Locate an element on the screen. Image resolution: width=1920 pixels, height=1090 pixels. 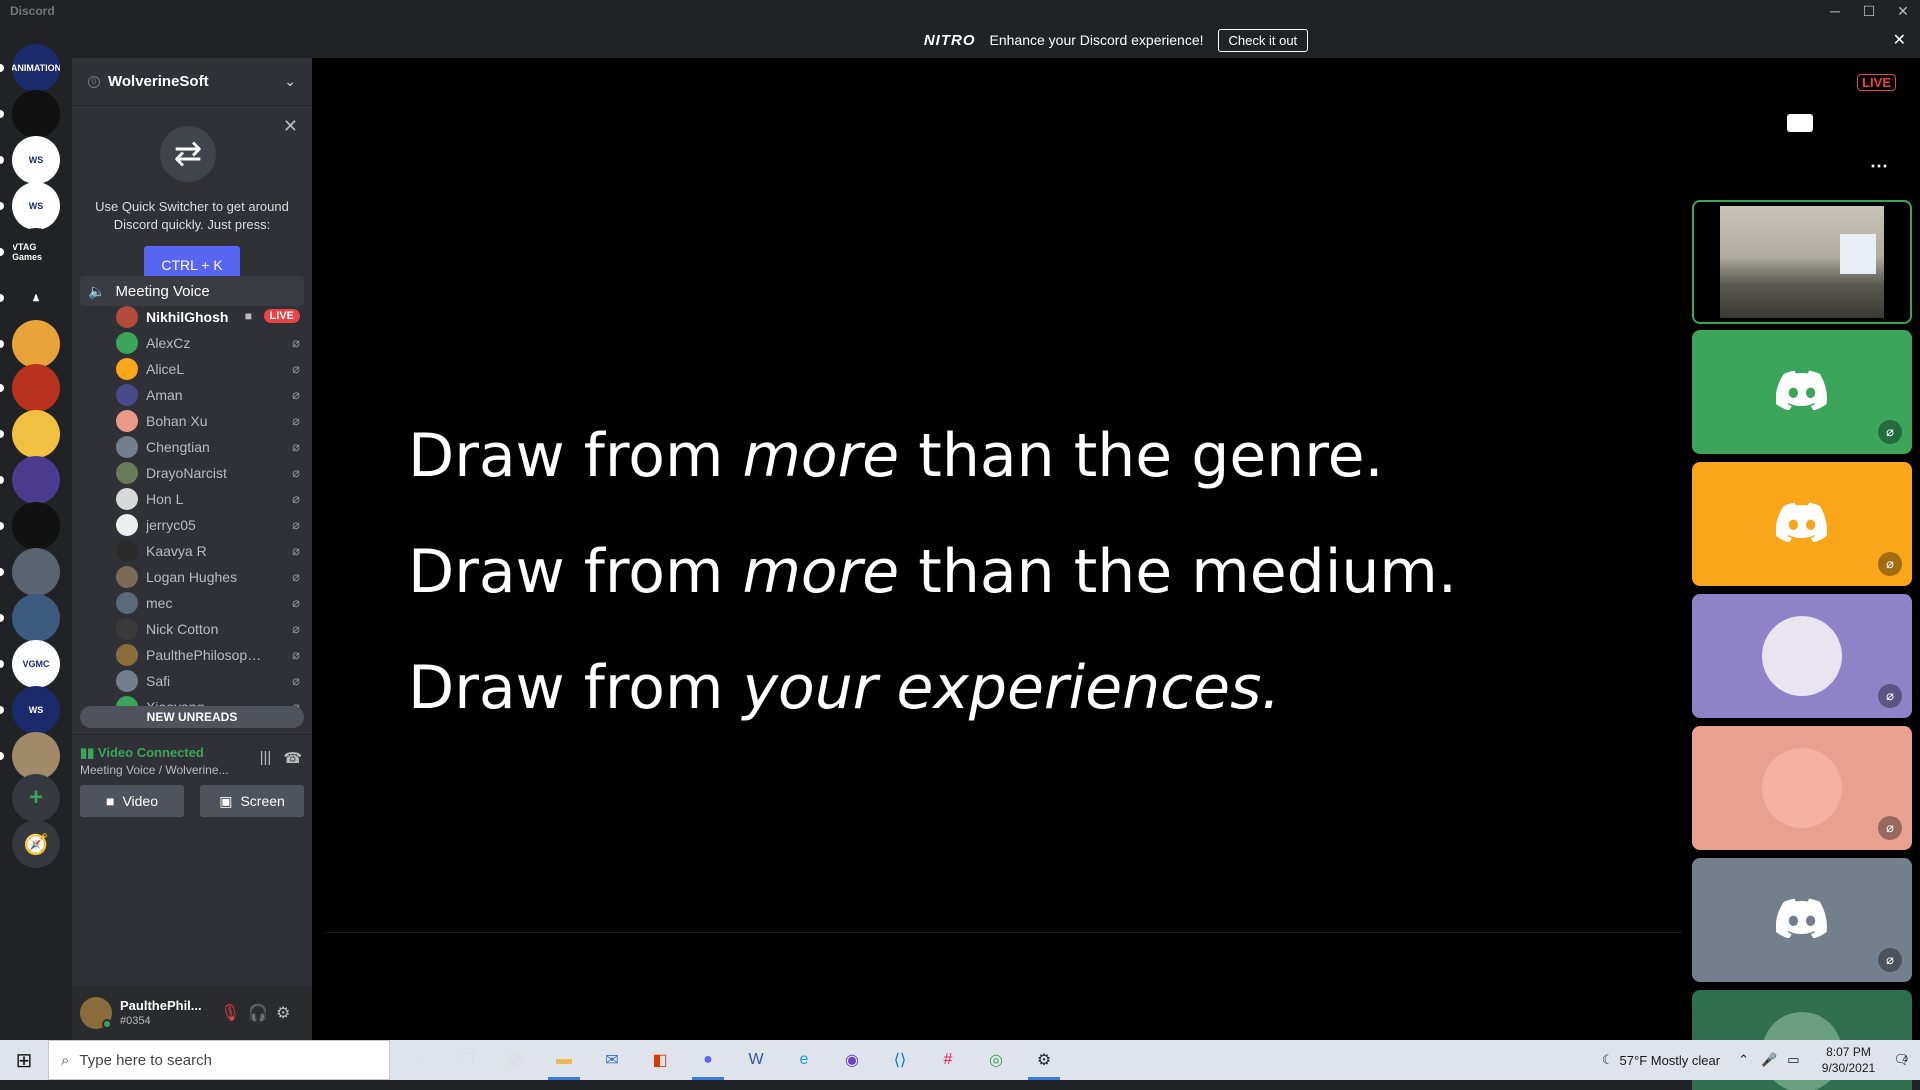
minimize-icon: ─ is located at coordinates (1835, 11).